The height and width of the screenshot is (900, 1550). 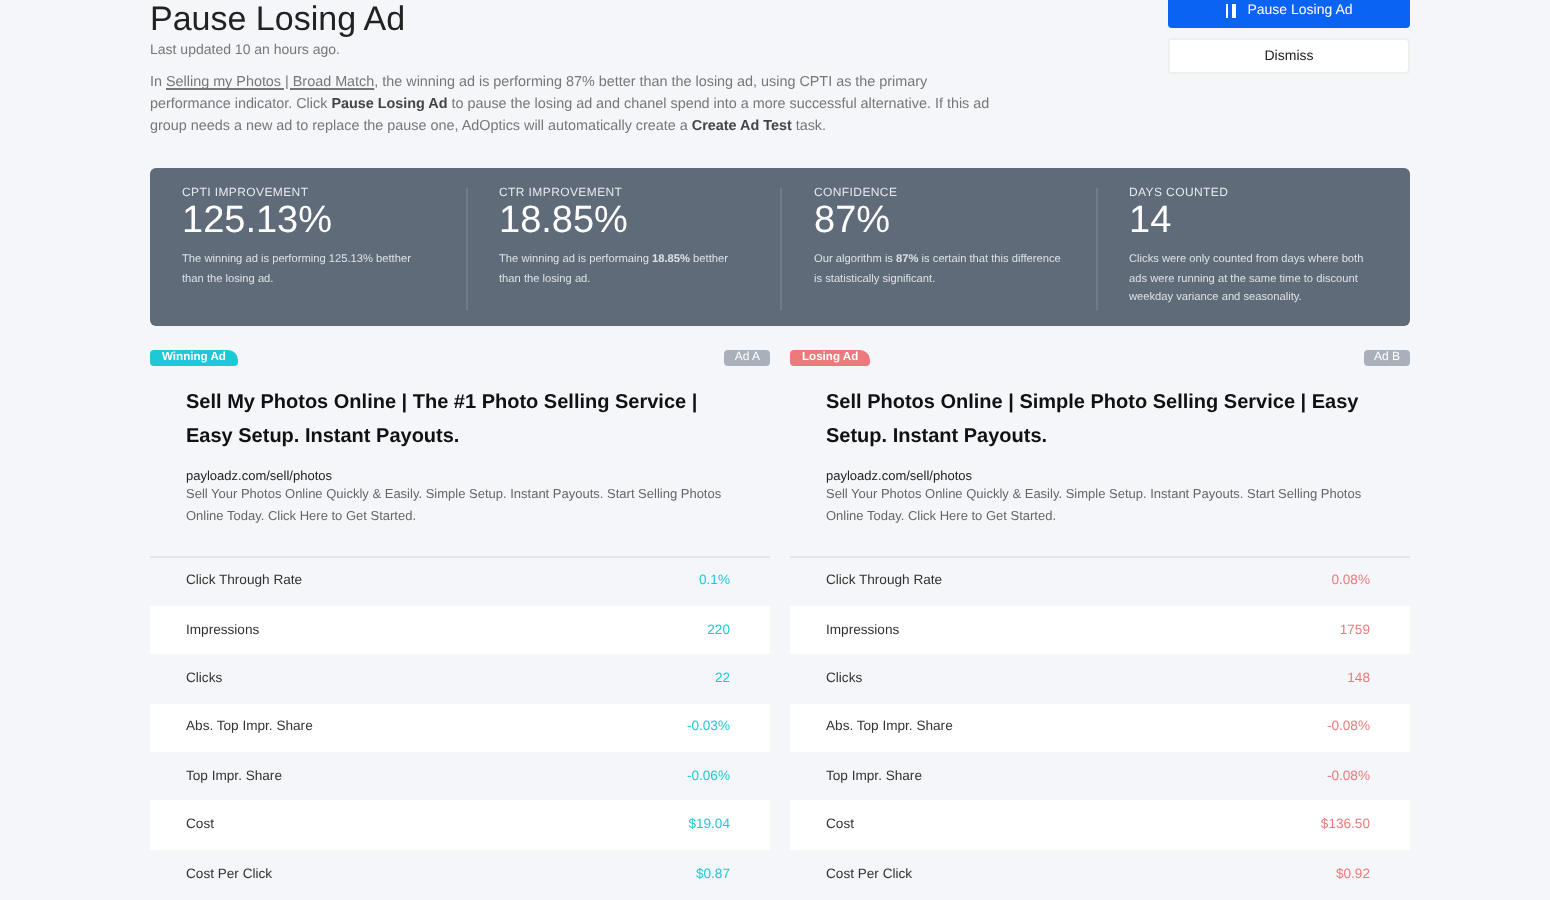 I want to click on stat-value: 87%, so click(x=853, y=222).